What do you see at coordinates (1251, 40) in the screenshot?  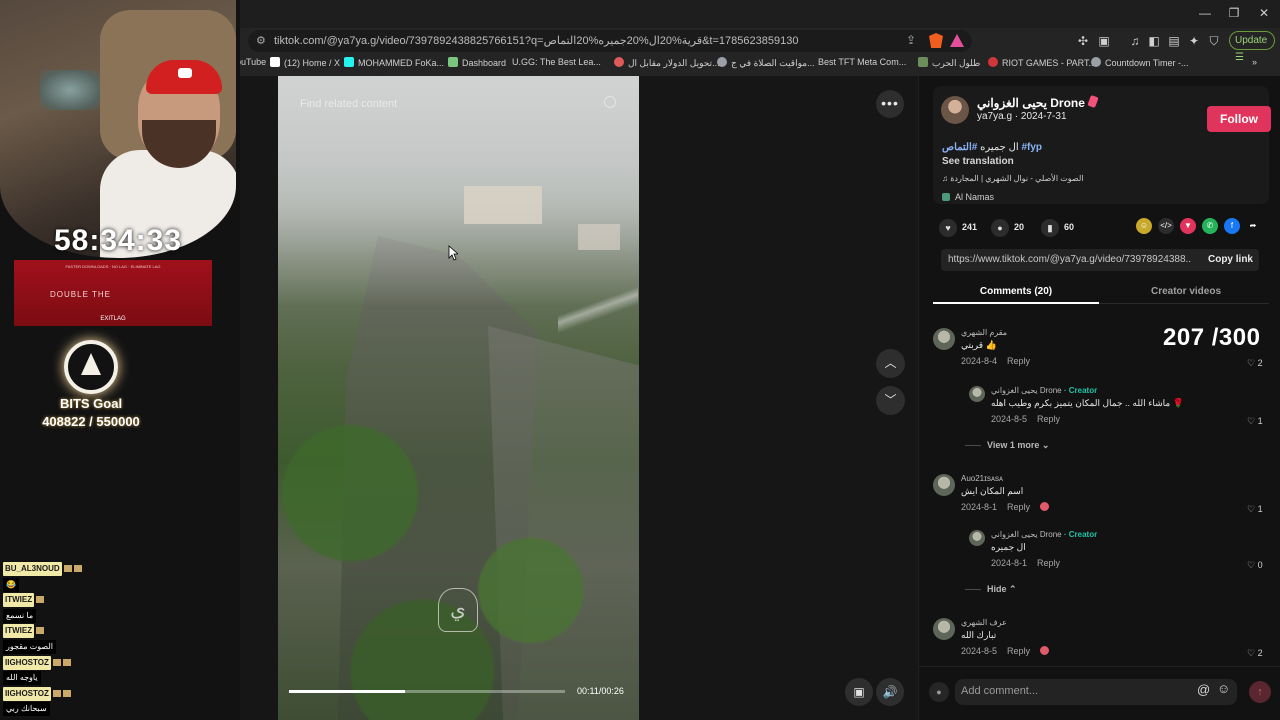 I see `update-label: Update` at bounding box center [1251, 40].